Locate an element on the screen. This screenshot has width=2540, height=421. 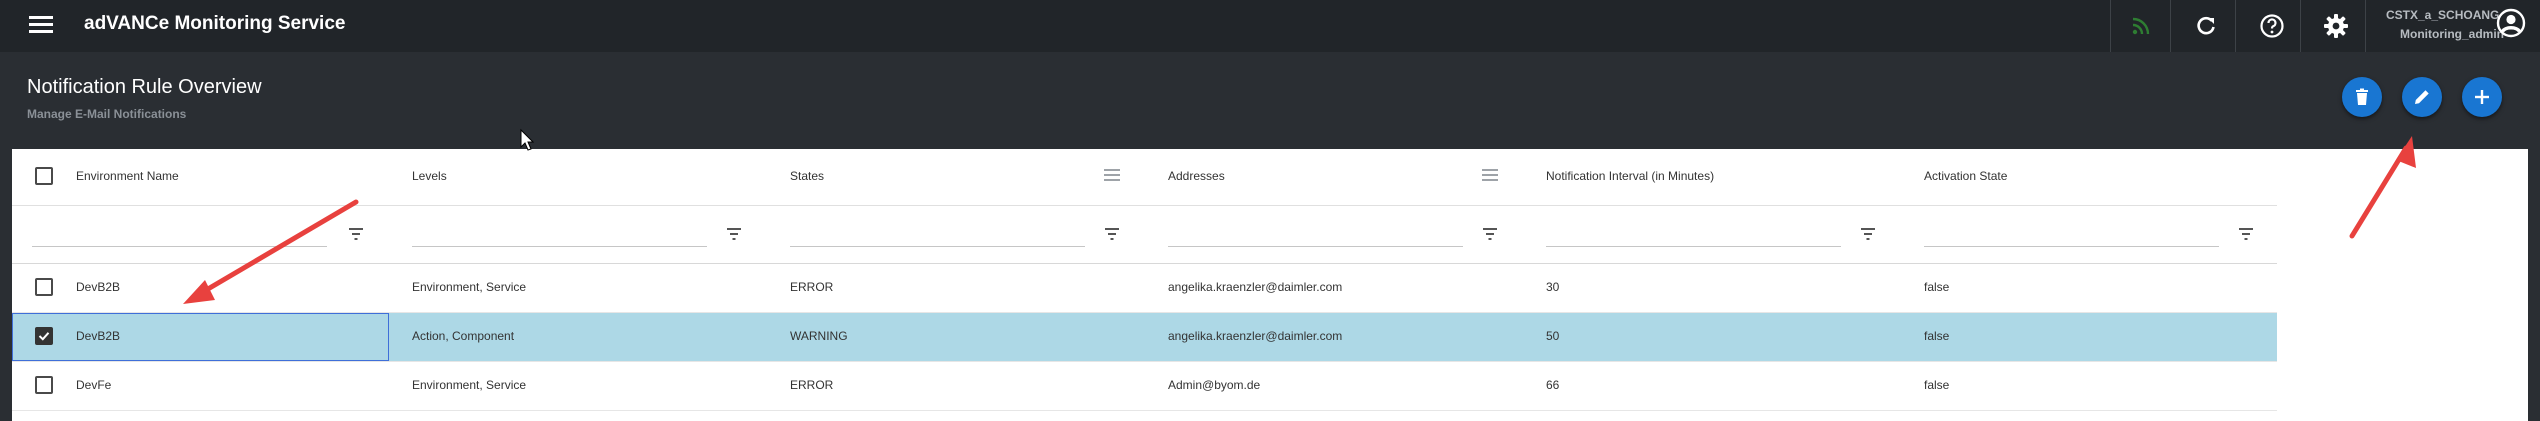
annotation-arrow-row is located at coordinates (271, 251).